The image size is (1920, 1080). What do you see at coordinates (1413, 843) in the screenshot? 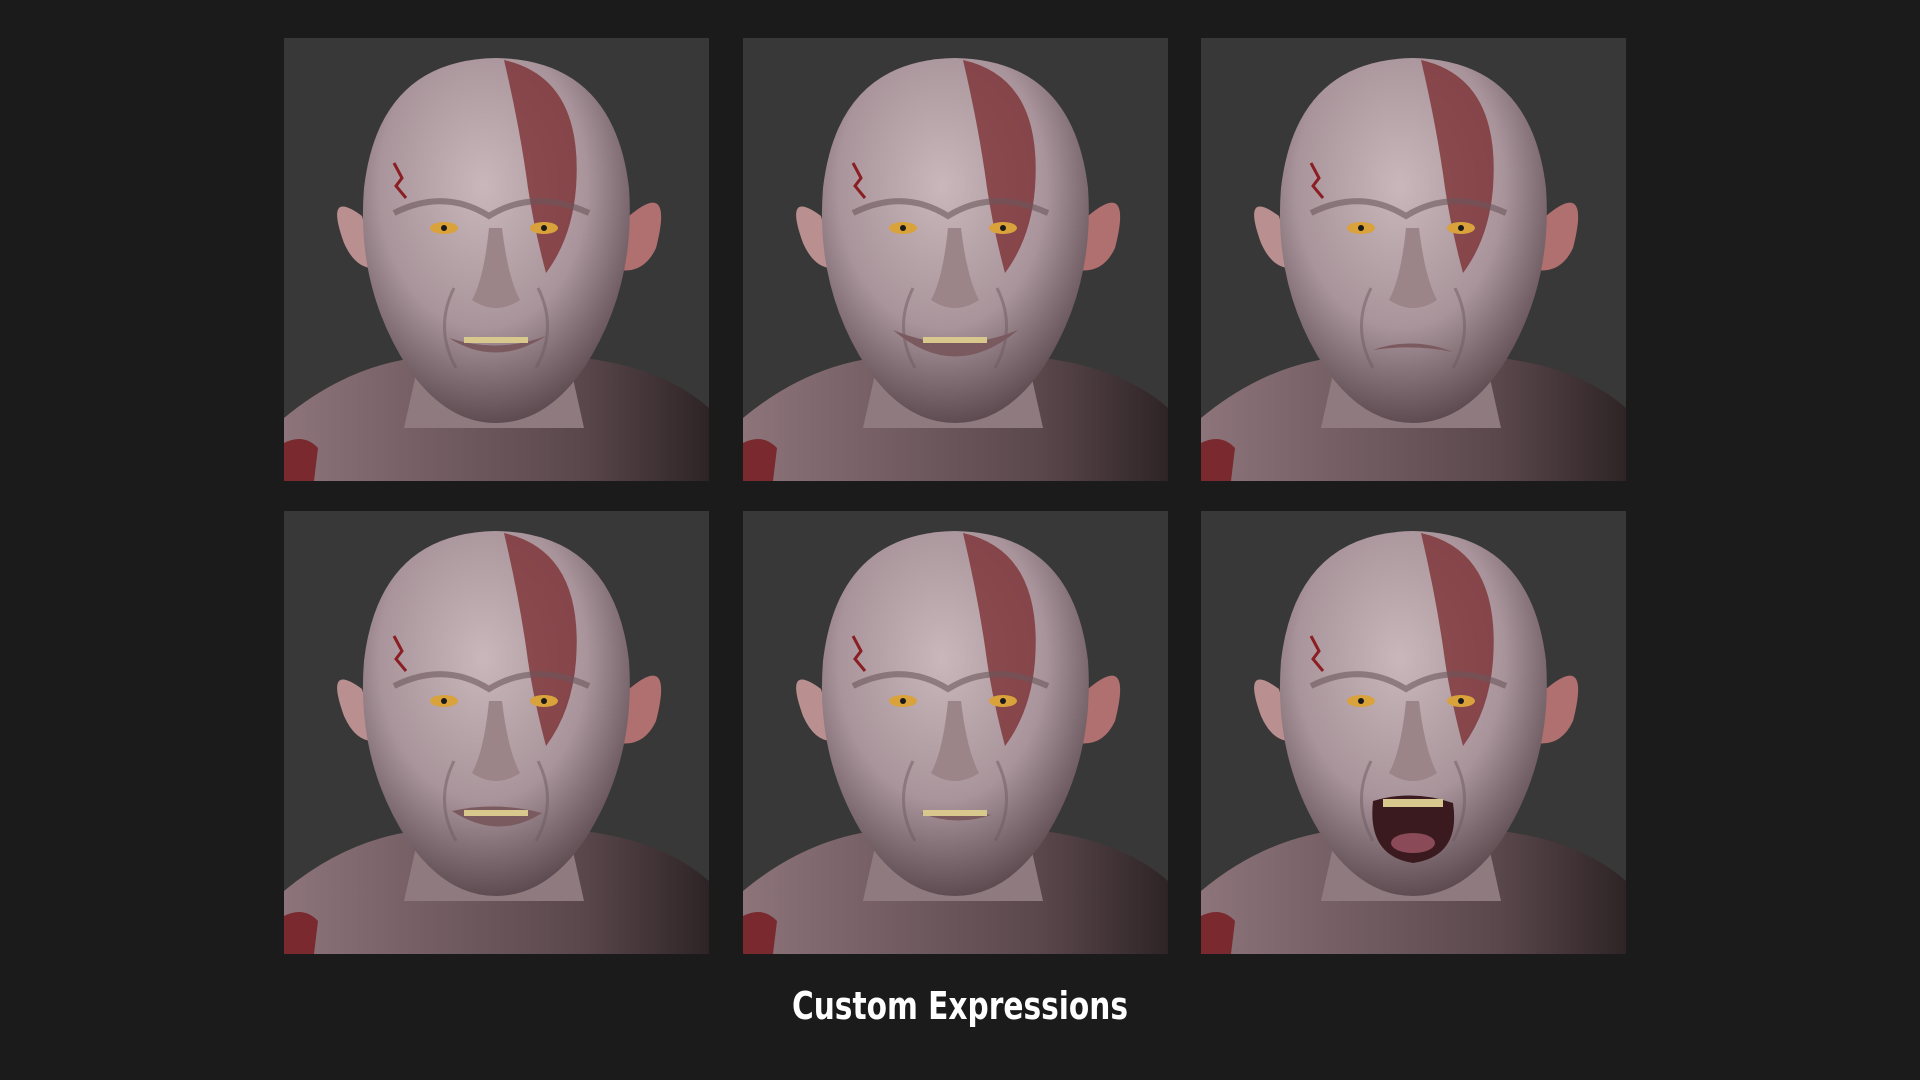
I see `tongue` at bounding box center [1413, 843].